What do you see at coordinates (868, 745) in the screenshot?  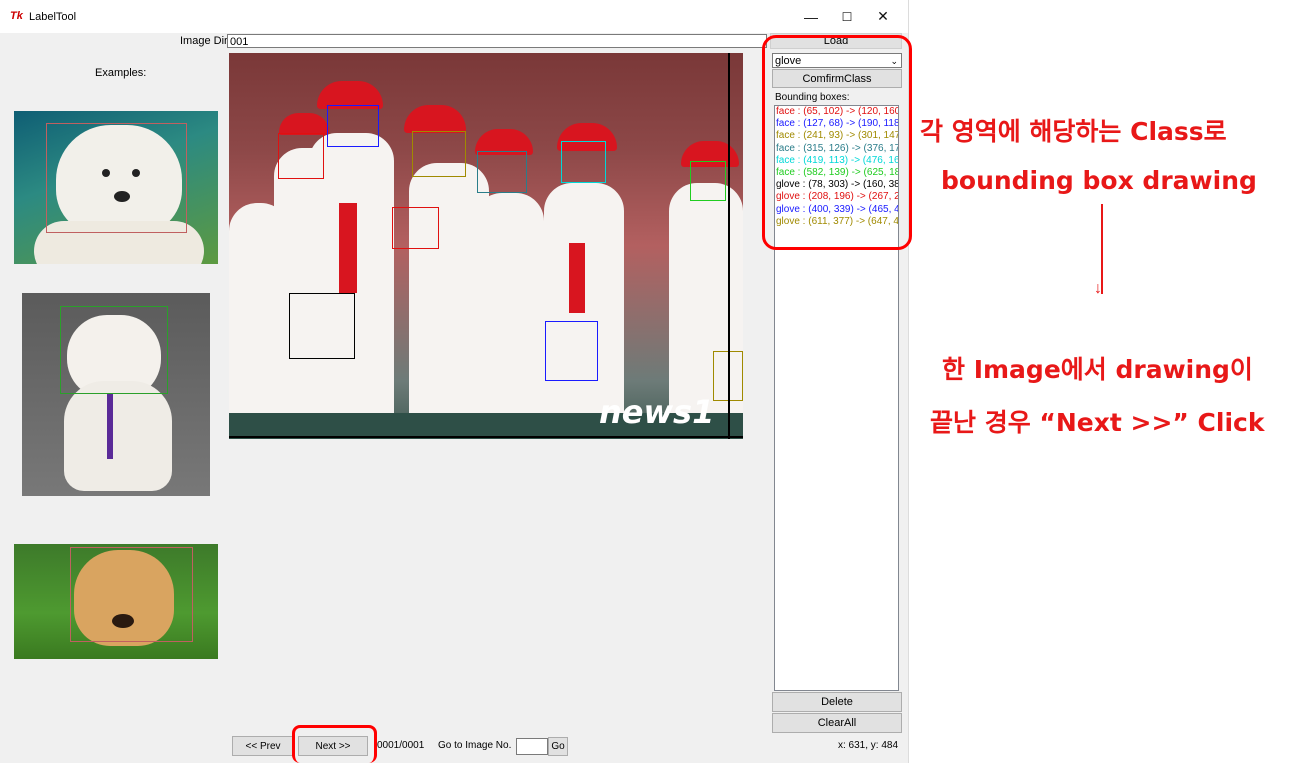 I see `cursor-coords: x: 631, y: 484` at bounding box center [868, 745].